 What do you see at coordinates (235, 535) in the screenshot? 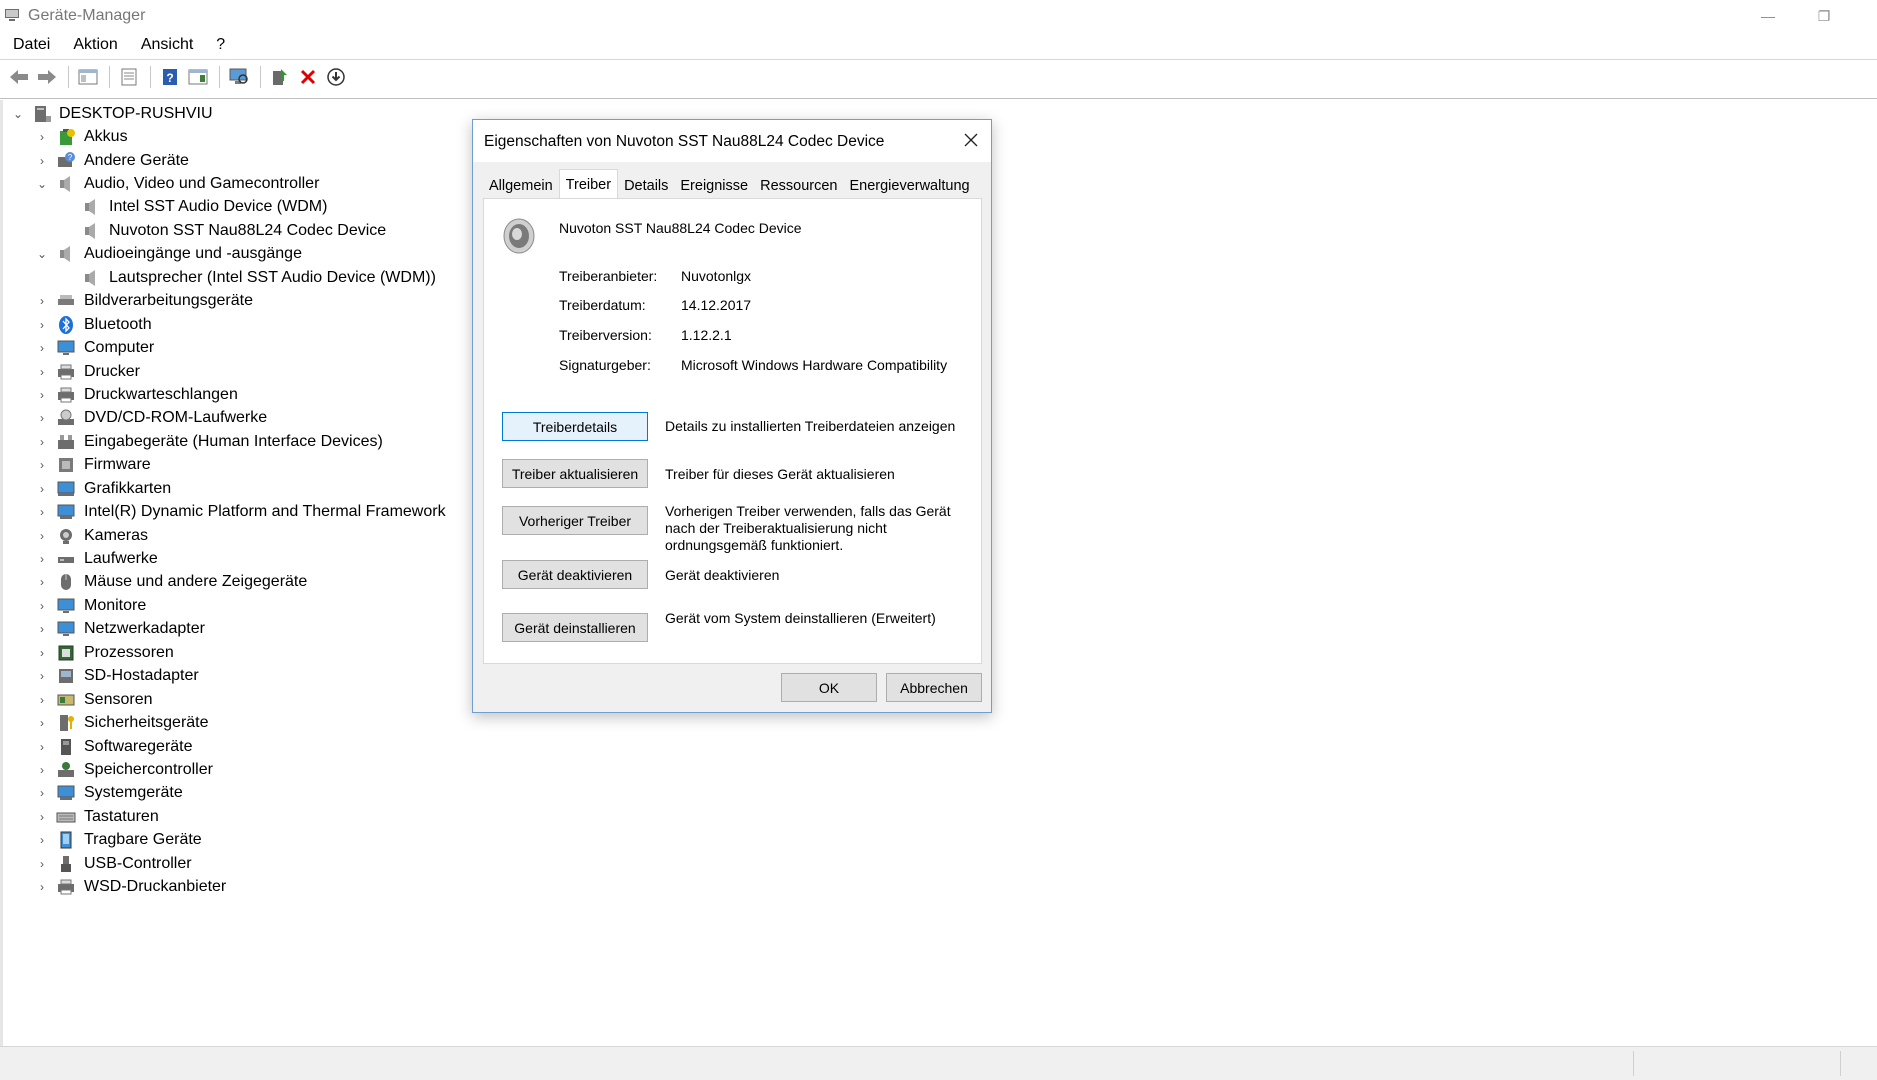
I see `tree-category: › Kameras` at bounding box center [235, 535].